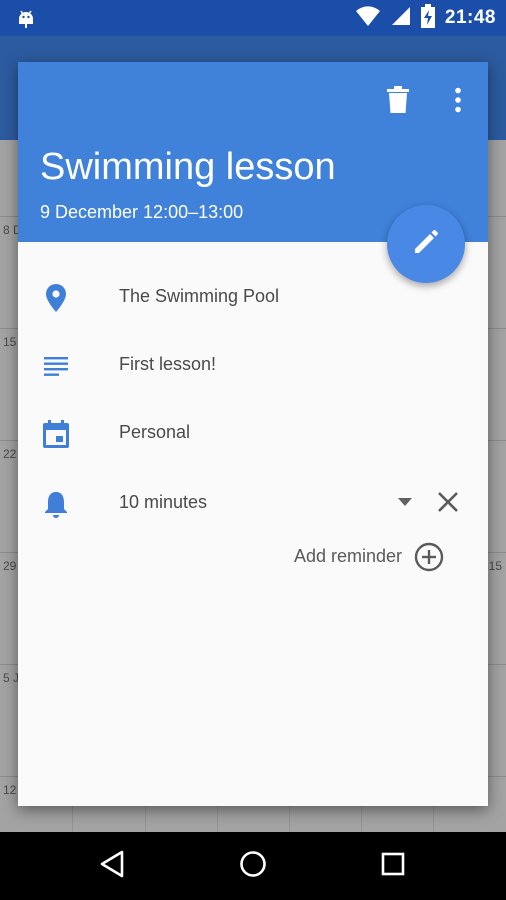  I want to click on battery-charging-icon, so click(427, 18).